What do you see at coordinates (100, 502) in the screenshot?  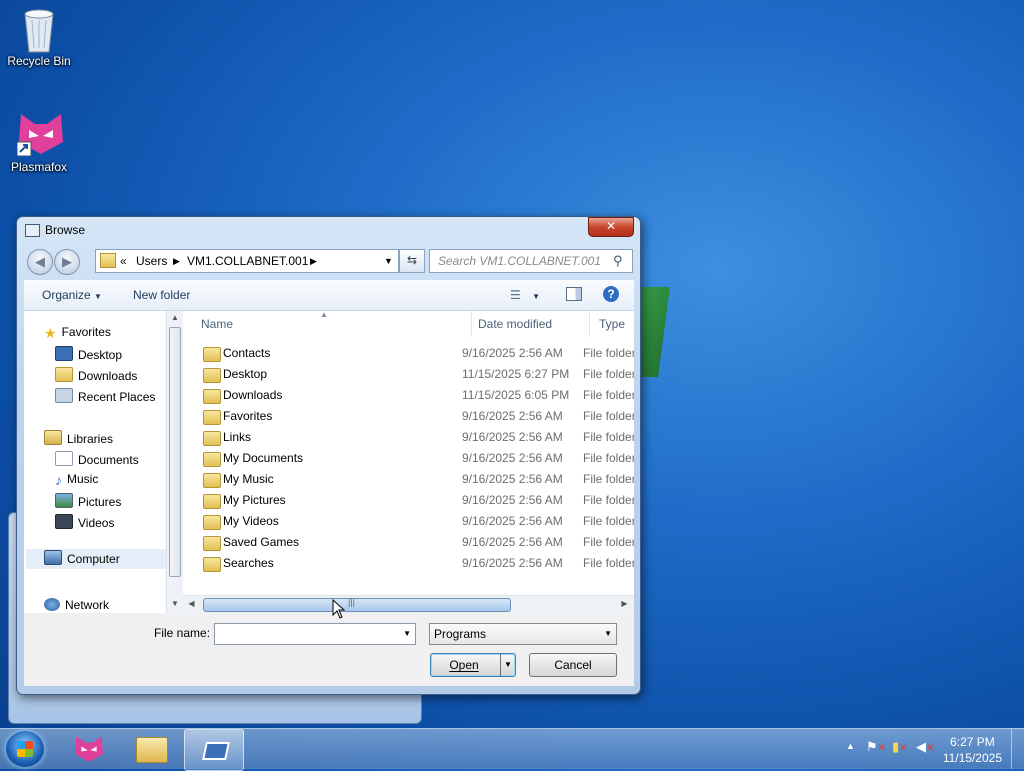 I see `nav-label: Pictures` at bounding box center [100, 502].